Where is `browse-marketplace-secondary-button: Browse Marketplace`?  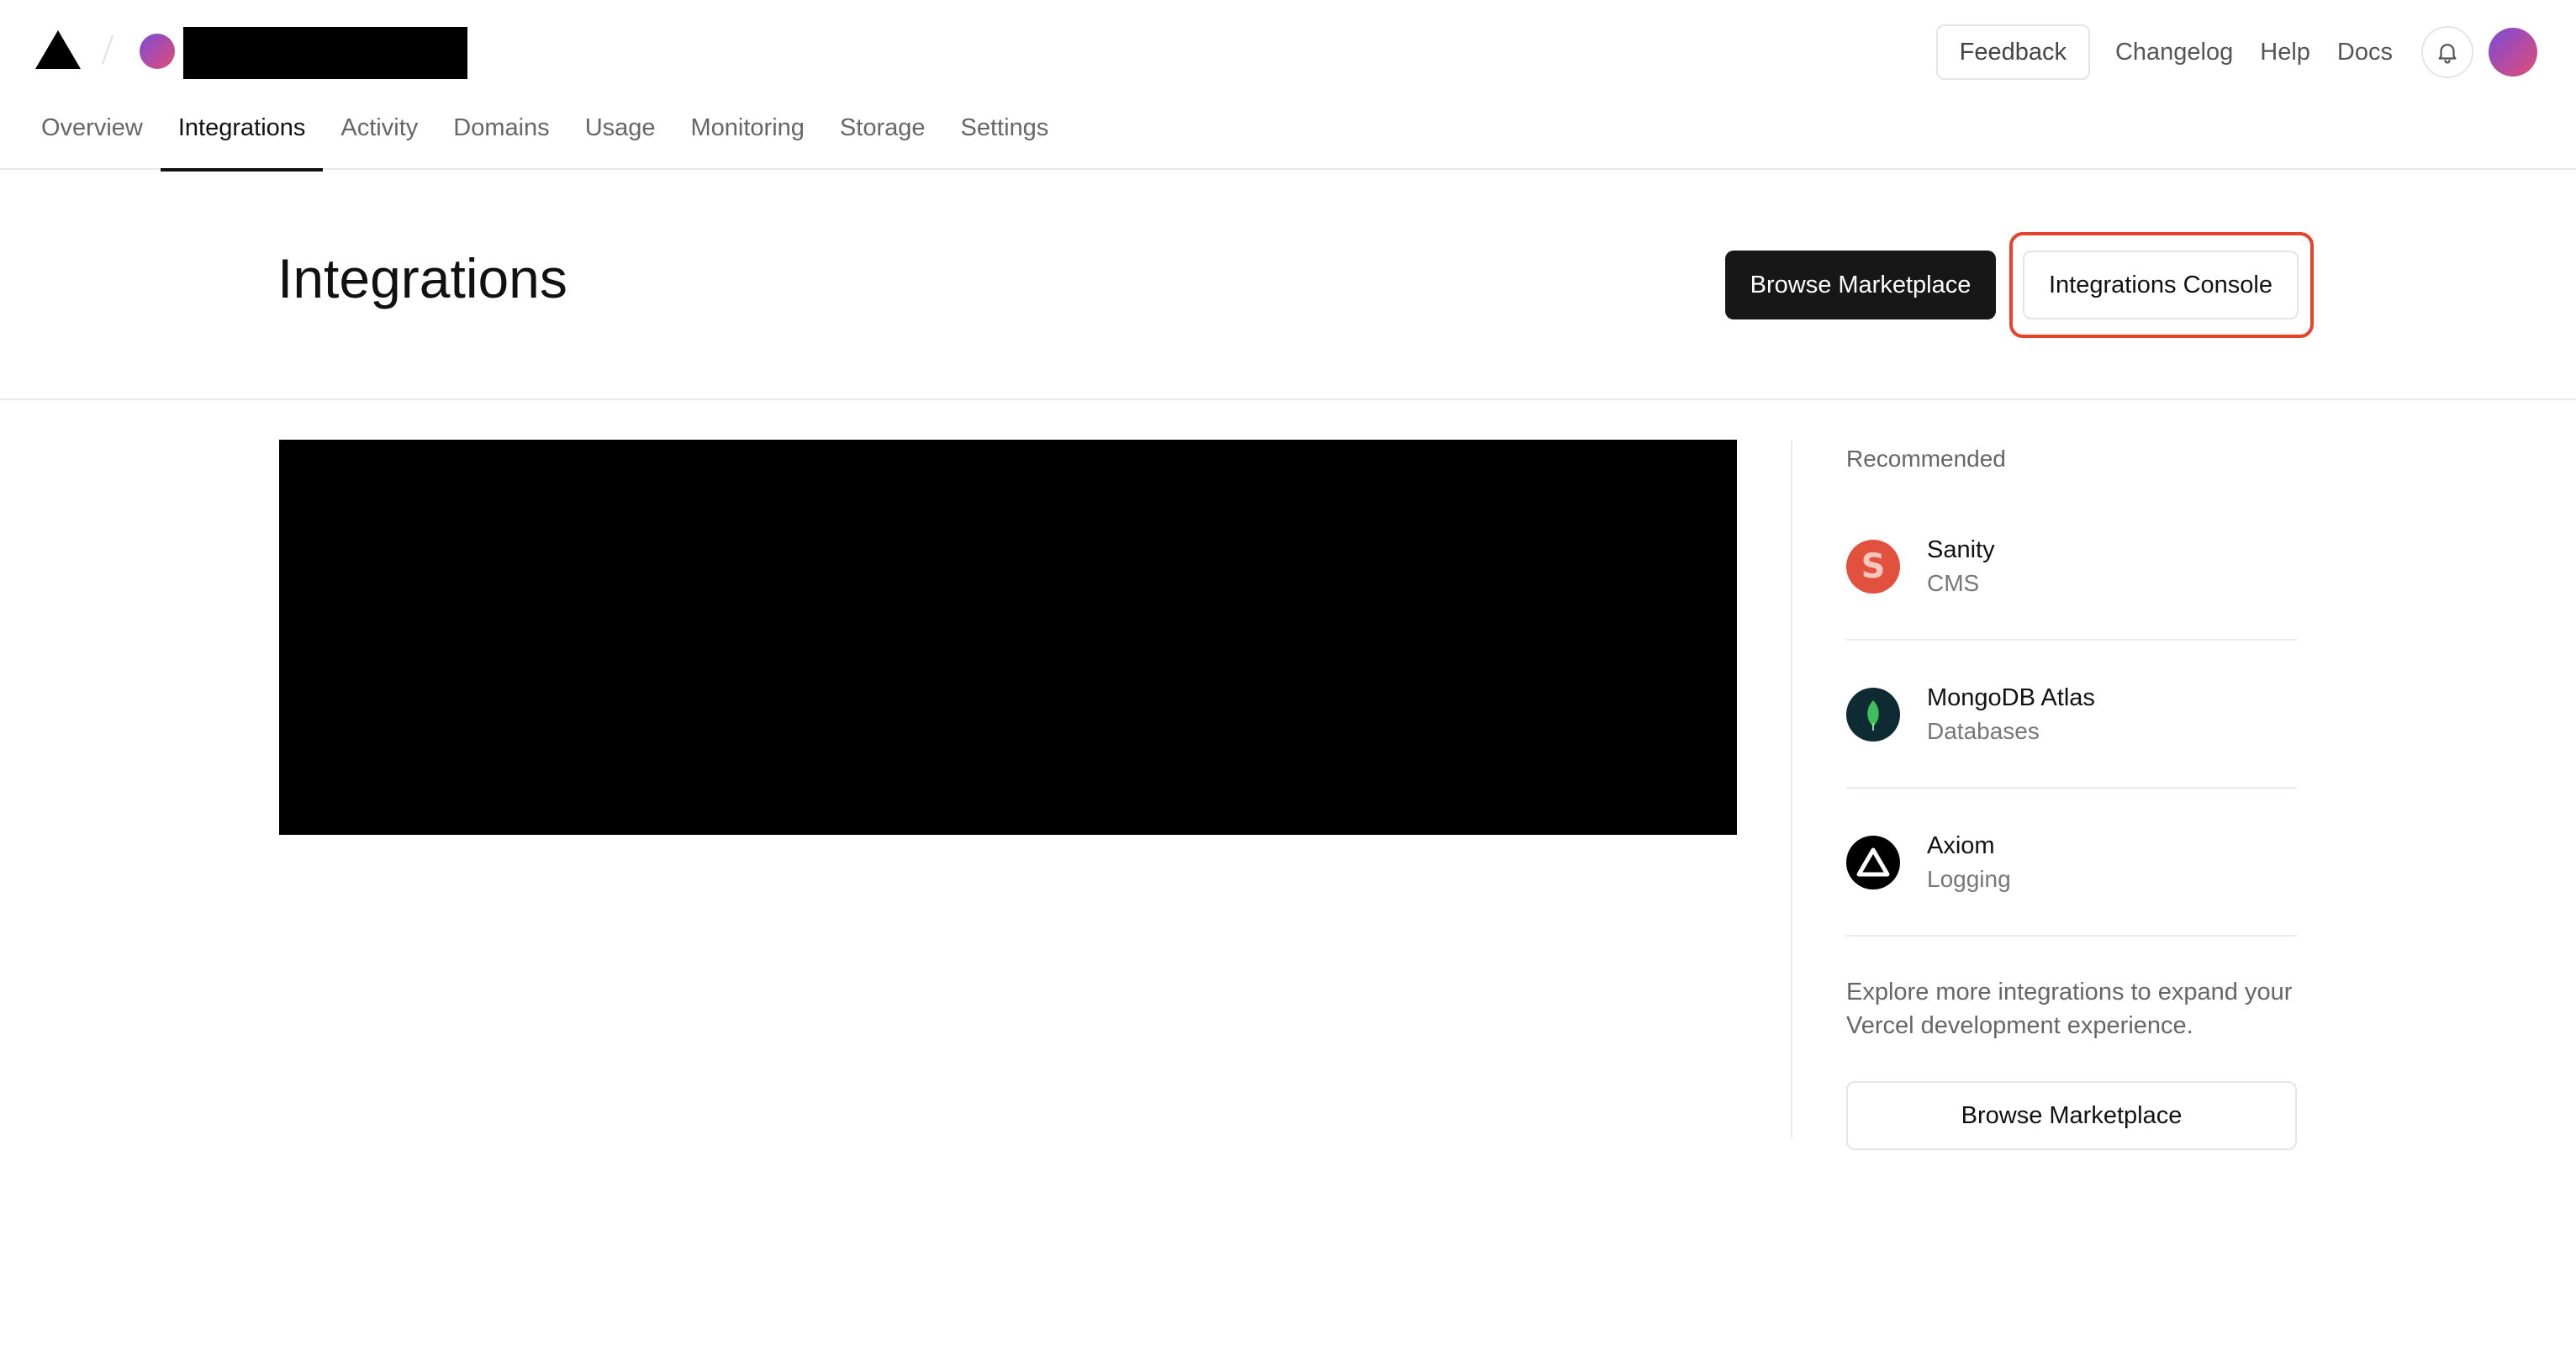 browse-marketplace-secondary-button: Browse Marketplace is located at coordinates (2071, 1116).